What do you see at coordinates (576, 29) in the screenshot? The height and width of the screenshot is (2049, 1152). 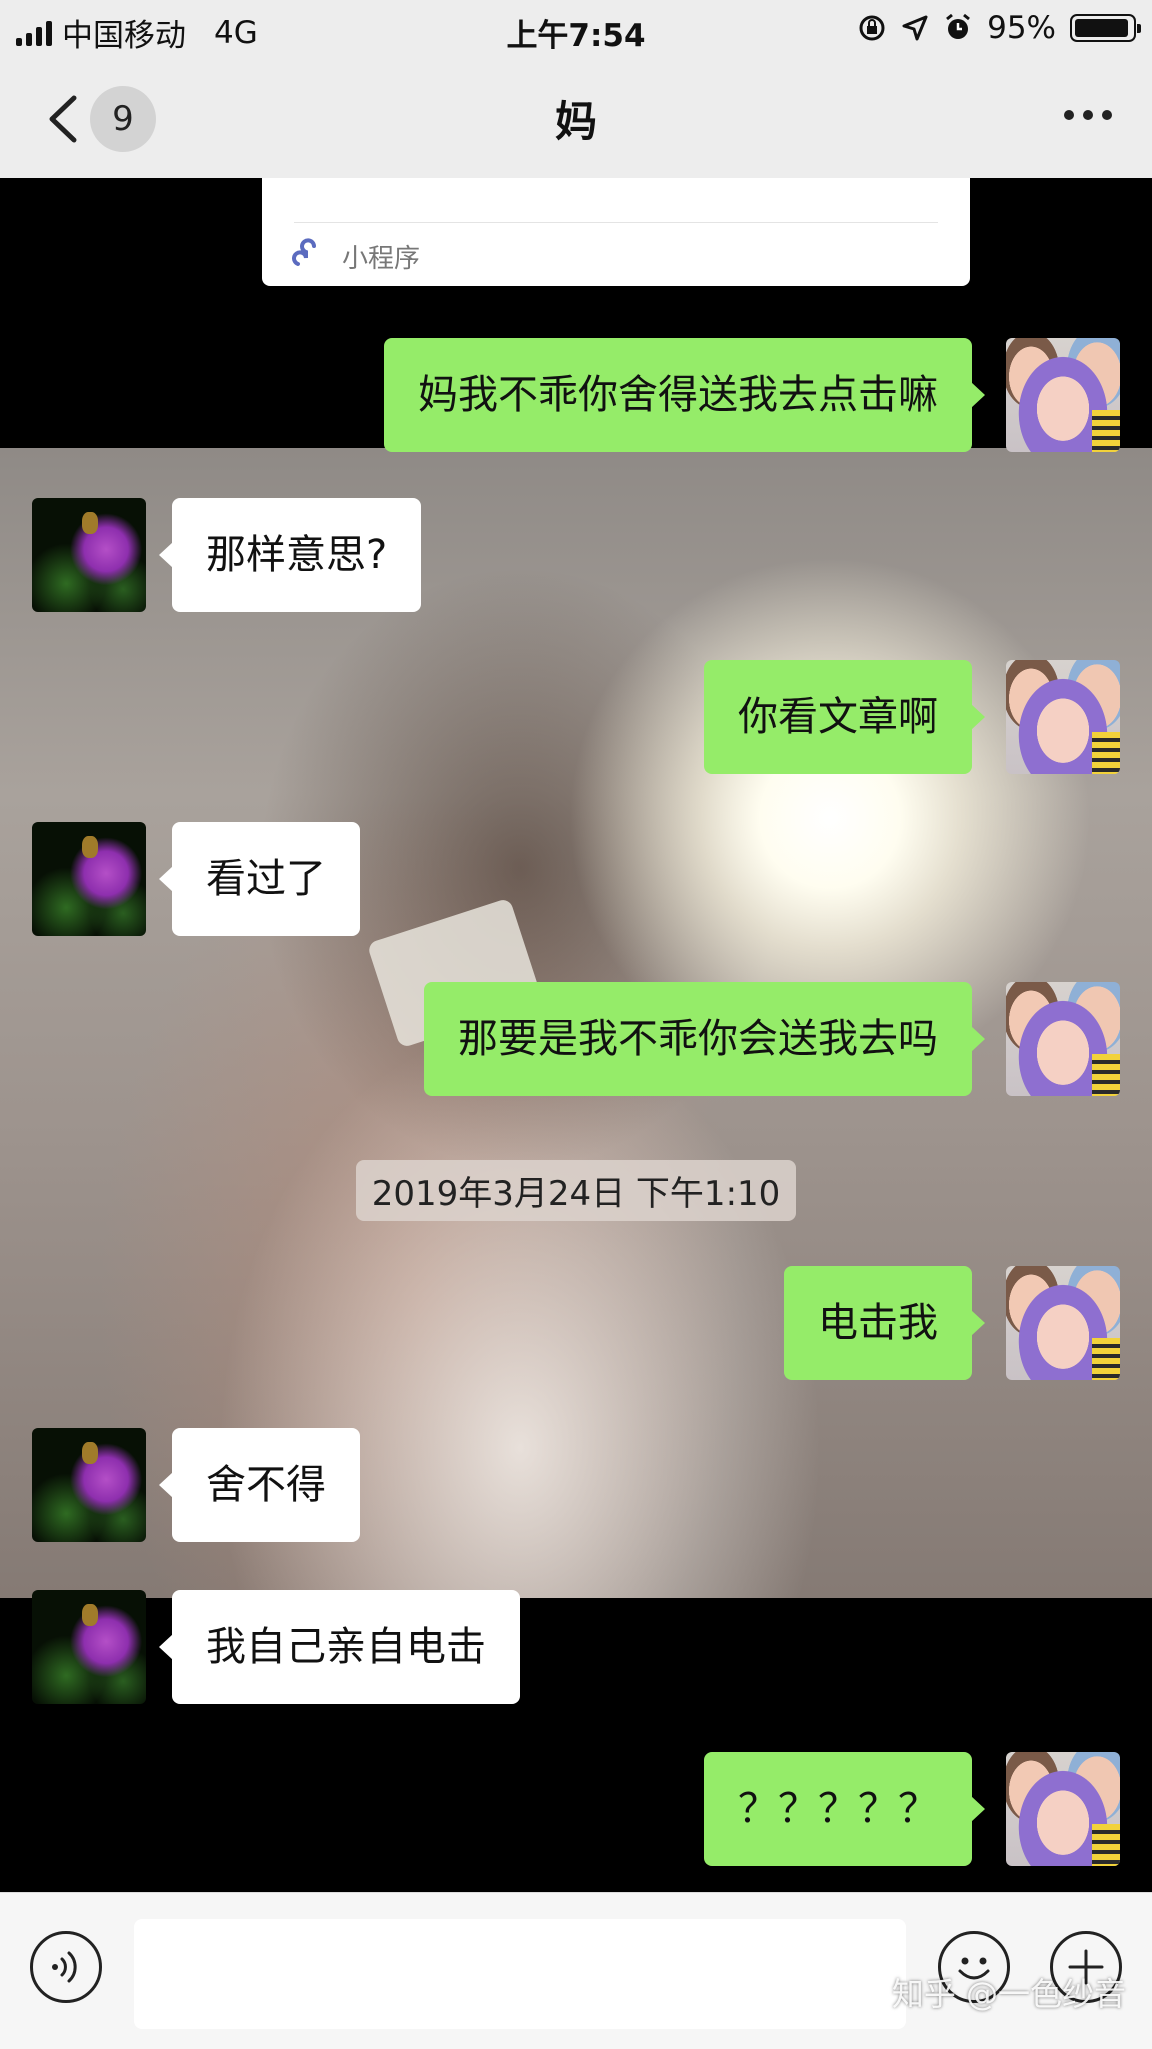 I see `status-bar: 中国移动 4G 上午7:54 95%` at bounding box center [576, 29].